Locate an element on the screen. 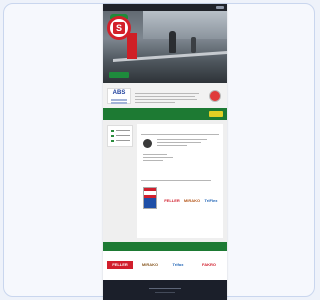 This screenshot has height=300, width=320. hero-sky is located at coordinates (185, 25).